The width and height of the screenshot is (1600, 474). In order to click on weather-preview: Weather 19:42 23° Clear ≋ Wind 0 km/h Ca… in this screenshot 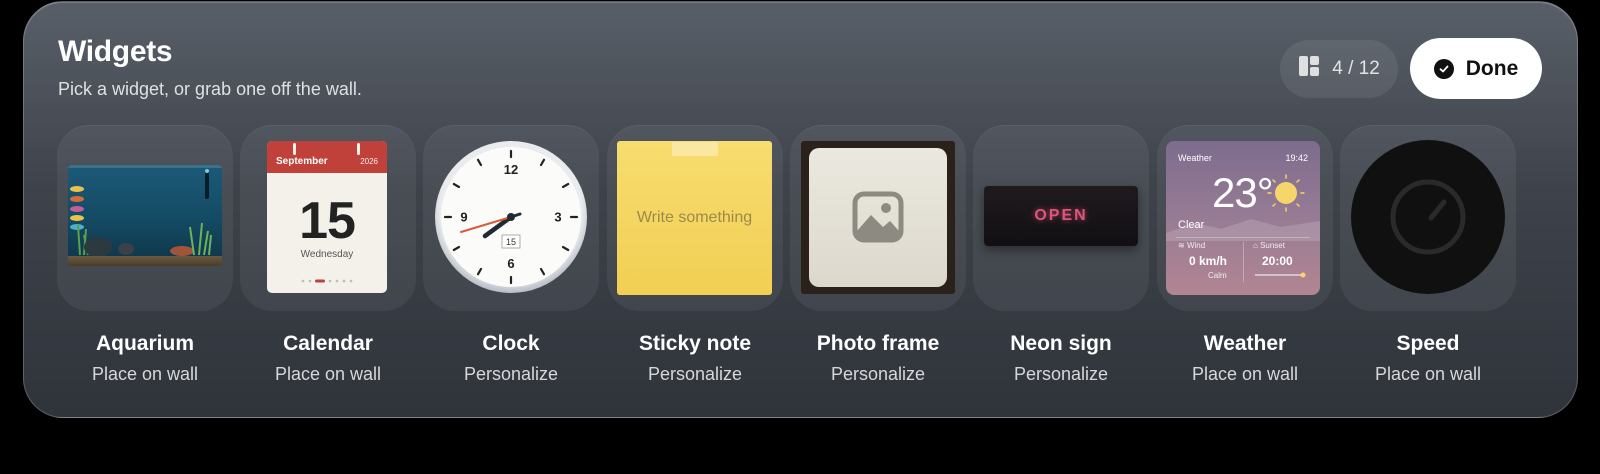, I will do `click(1243, 218)`.